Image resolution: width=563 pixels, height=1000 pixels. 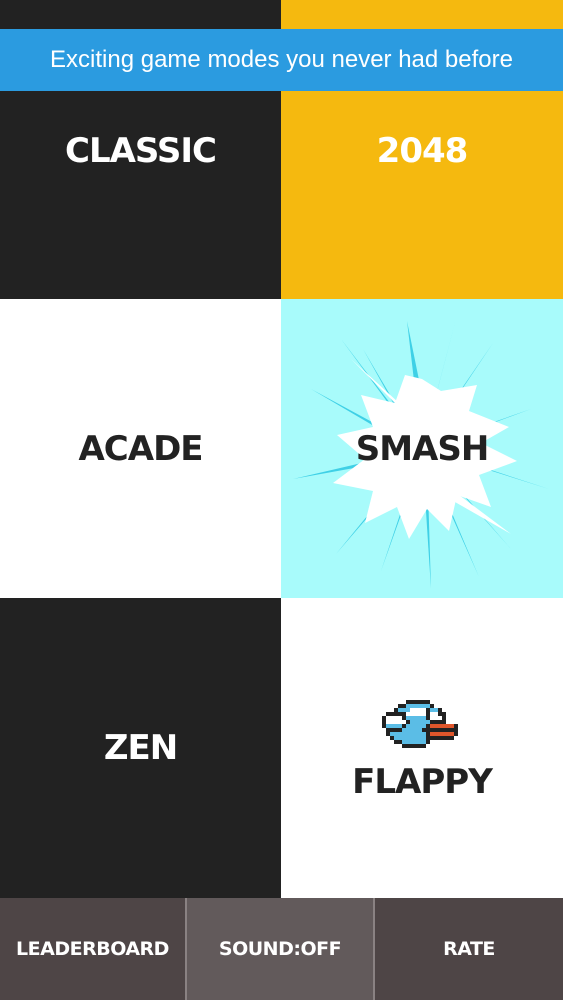 I want to click on leaderboard-button: LEADERBOARD, so click(x=93, y=949).